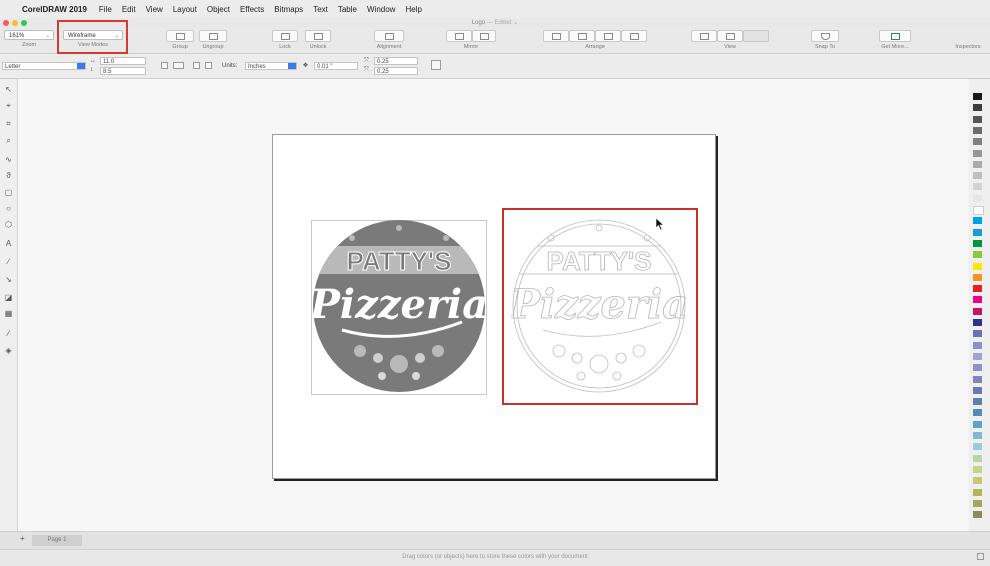 This screenshot has width=990, height=566. I want to click on transparency-tool-icon: ▦, so click(8, 313).